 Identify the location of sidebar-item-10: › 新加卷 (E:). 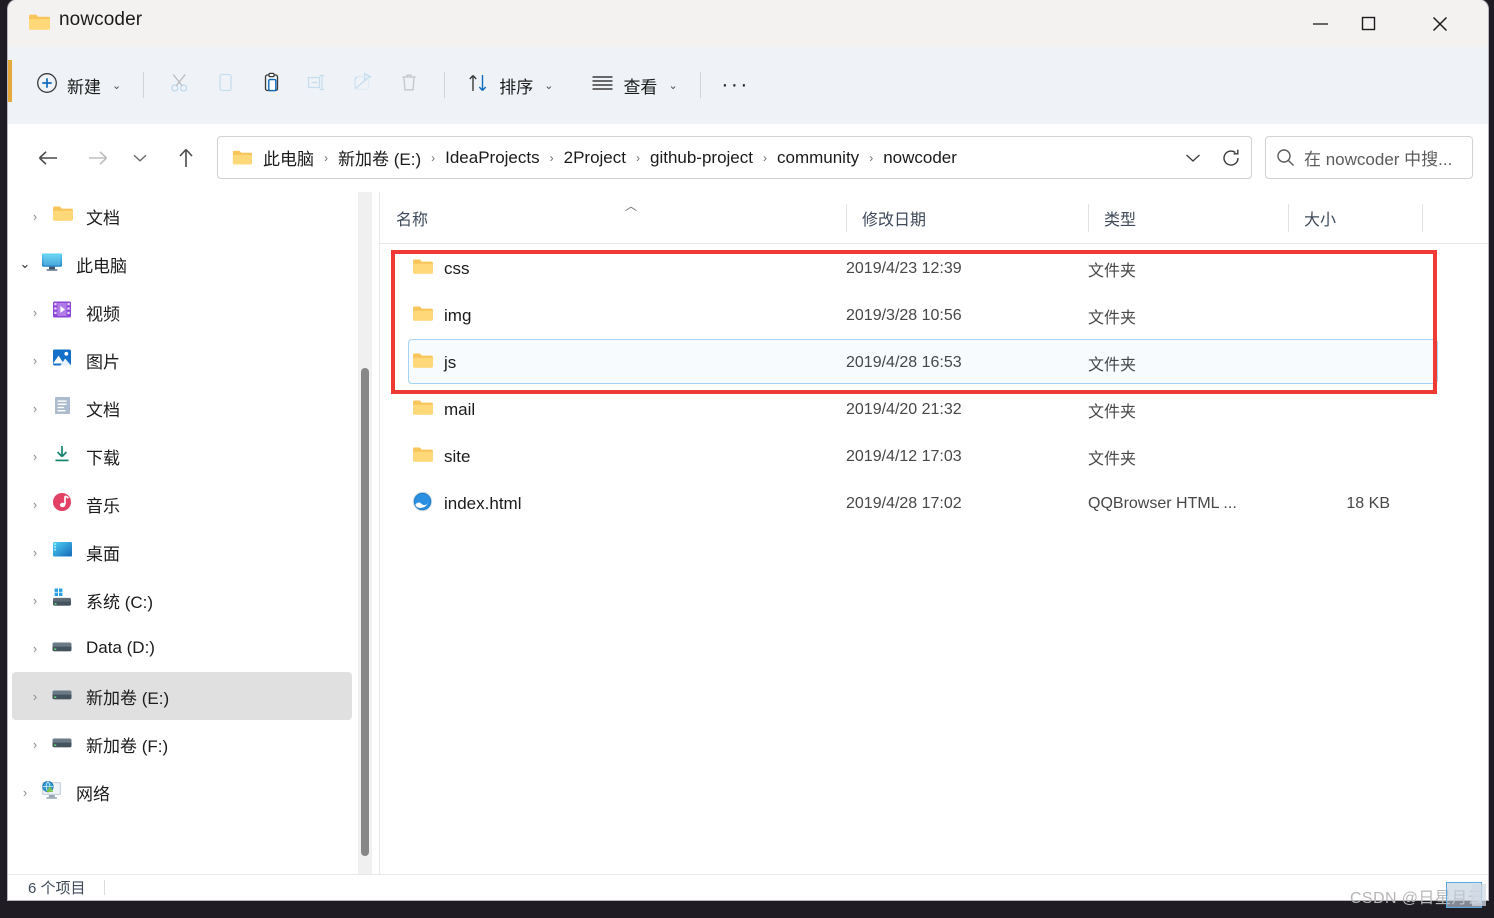
(182, 696).